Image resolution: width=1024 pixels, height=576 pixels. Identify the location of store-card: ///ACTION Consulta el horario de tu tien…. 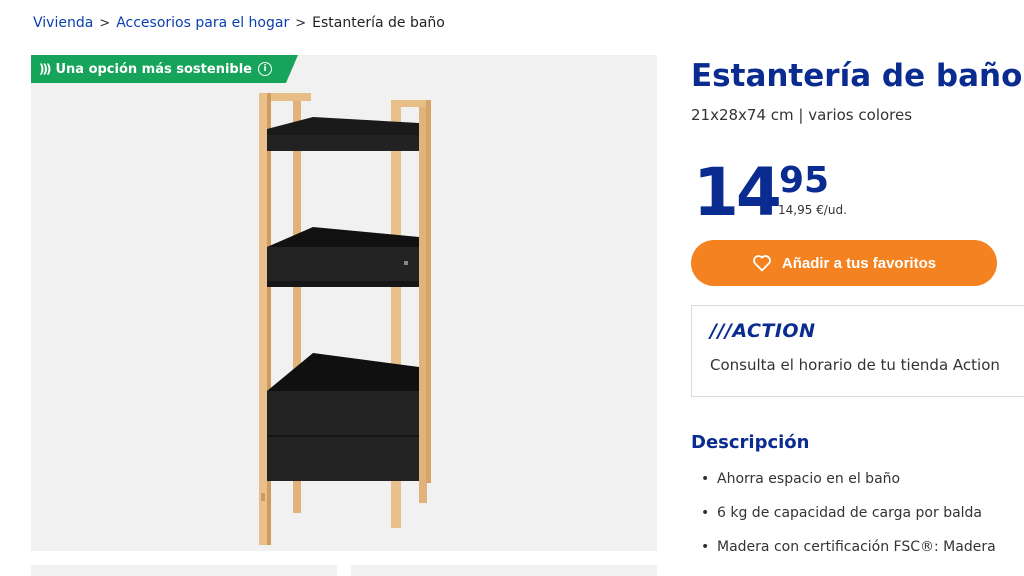
(857, 351).